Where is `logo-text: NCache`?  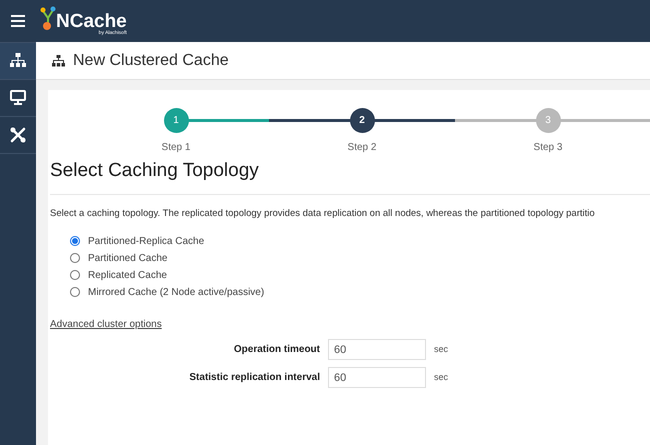
logo-text: NCache is located at coordinates (91, 21).